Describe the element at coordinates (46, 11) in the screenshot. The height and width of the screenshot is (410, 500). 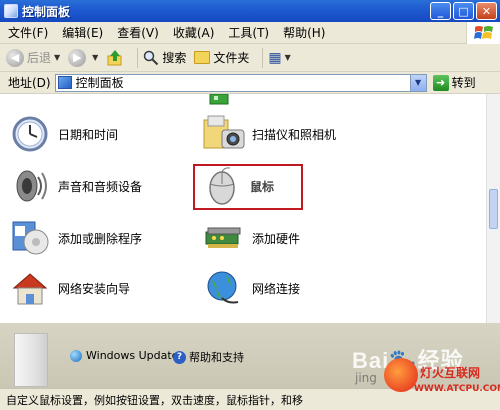
I see `window-title: 控制面板` at that location.